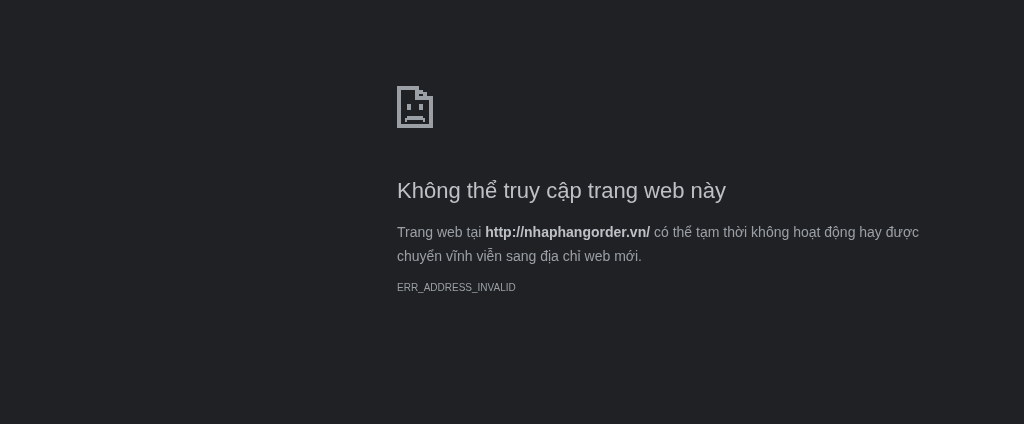  Describe the element at coordinates (562, 191) in the screenshot. I see `error-title: Không thể truy cập trang web này` at that location.